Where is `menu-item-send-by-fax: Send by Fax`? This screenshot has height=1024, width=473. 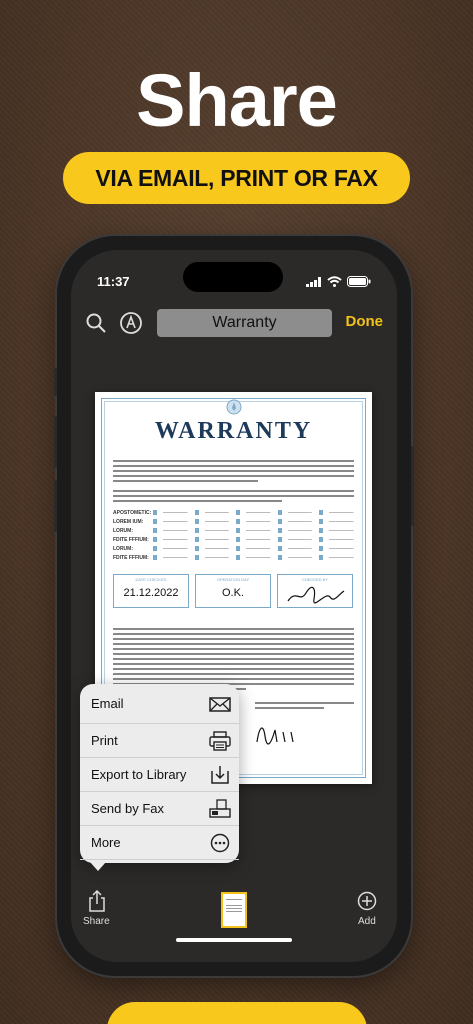
menu-item-send-by-fax: Send by Fax is located at coordinates (159, 809).